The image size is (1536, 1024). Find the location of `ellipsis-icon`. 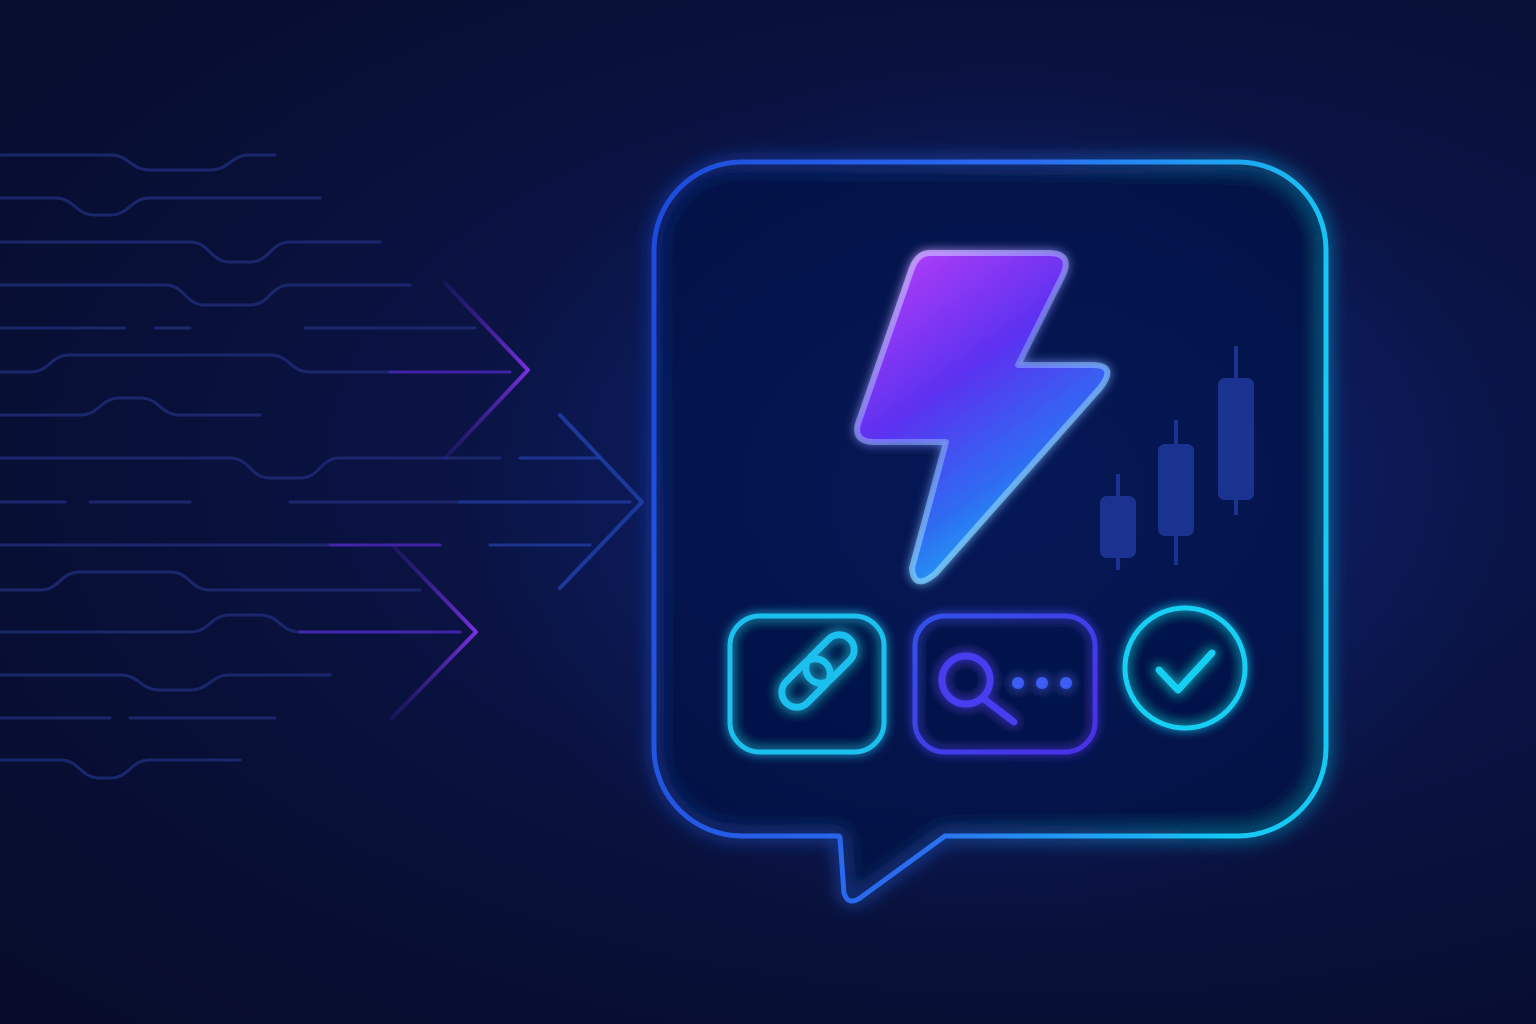

ellipsis-icon is located at coordinates (1042, 683).